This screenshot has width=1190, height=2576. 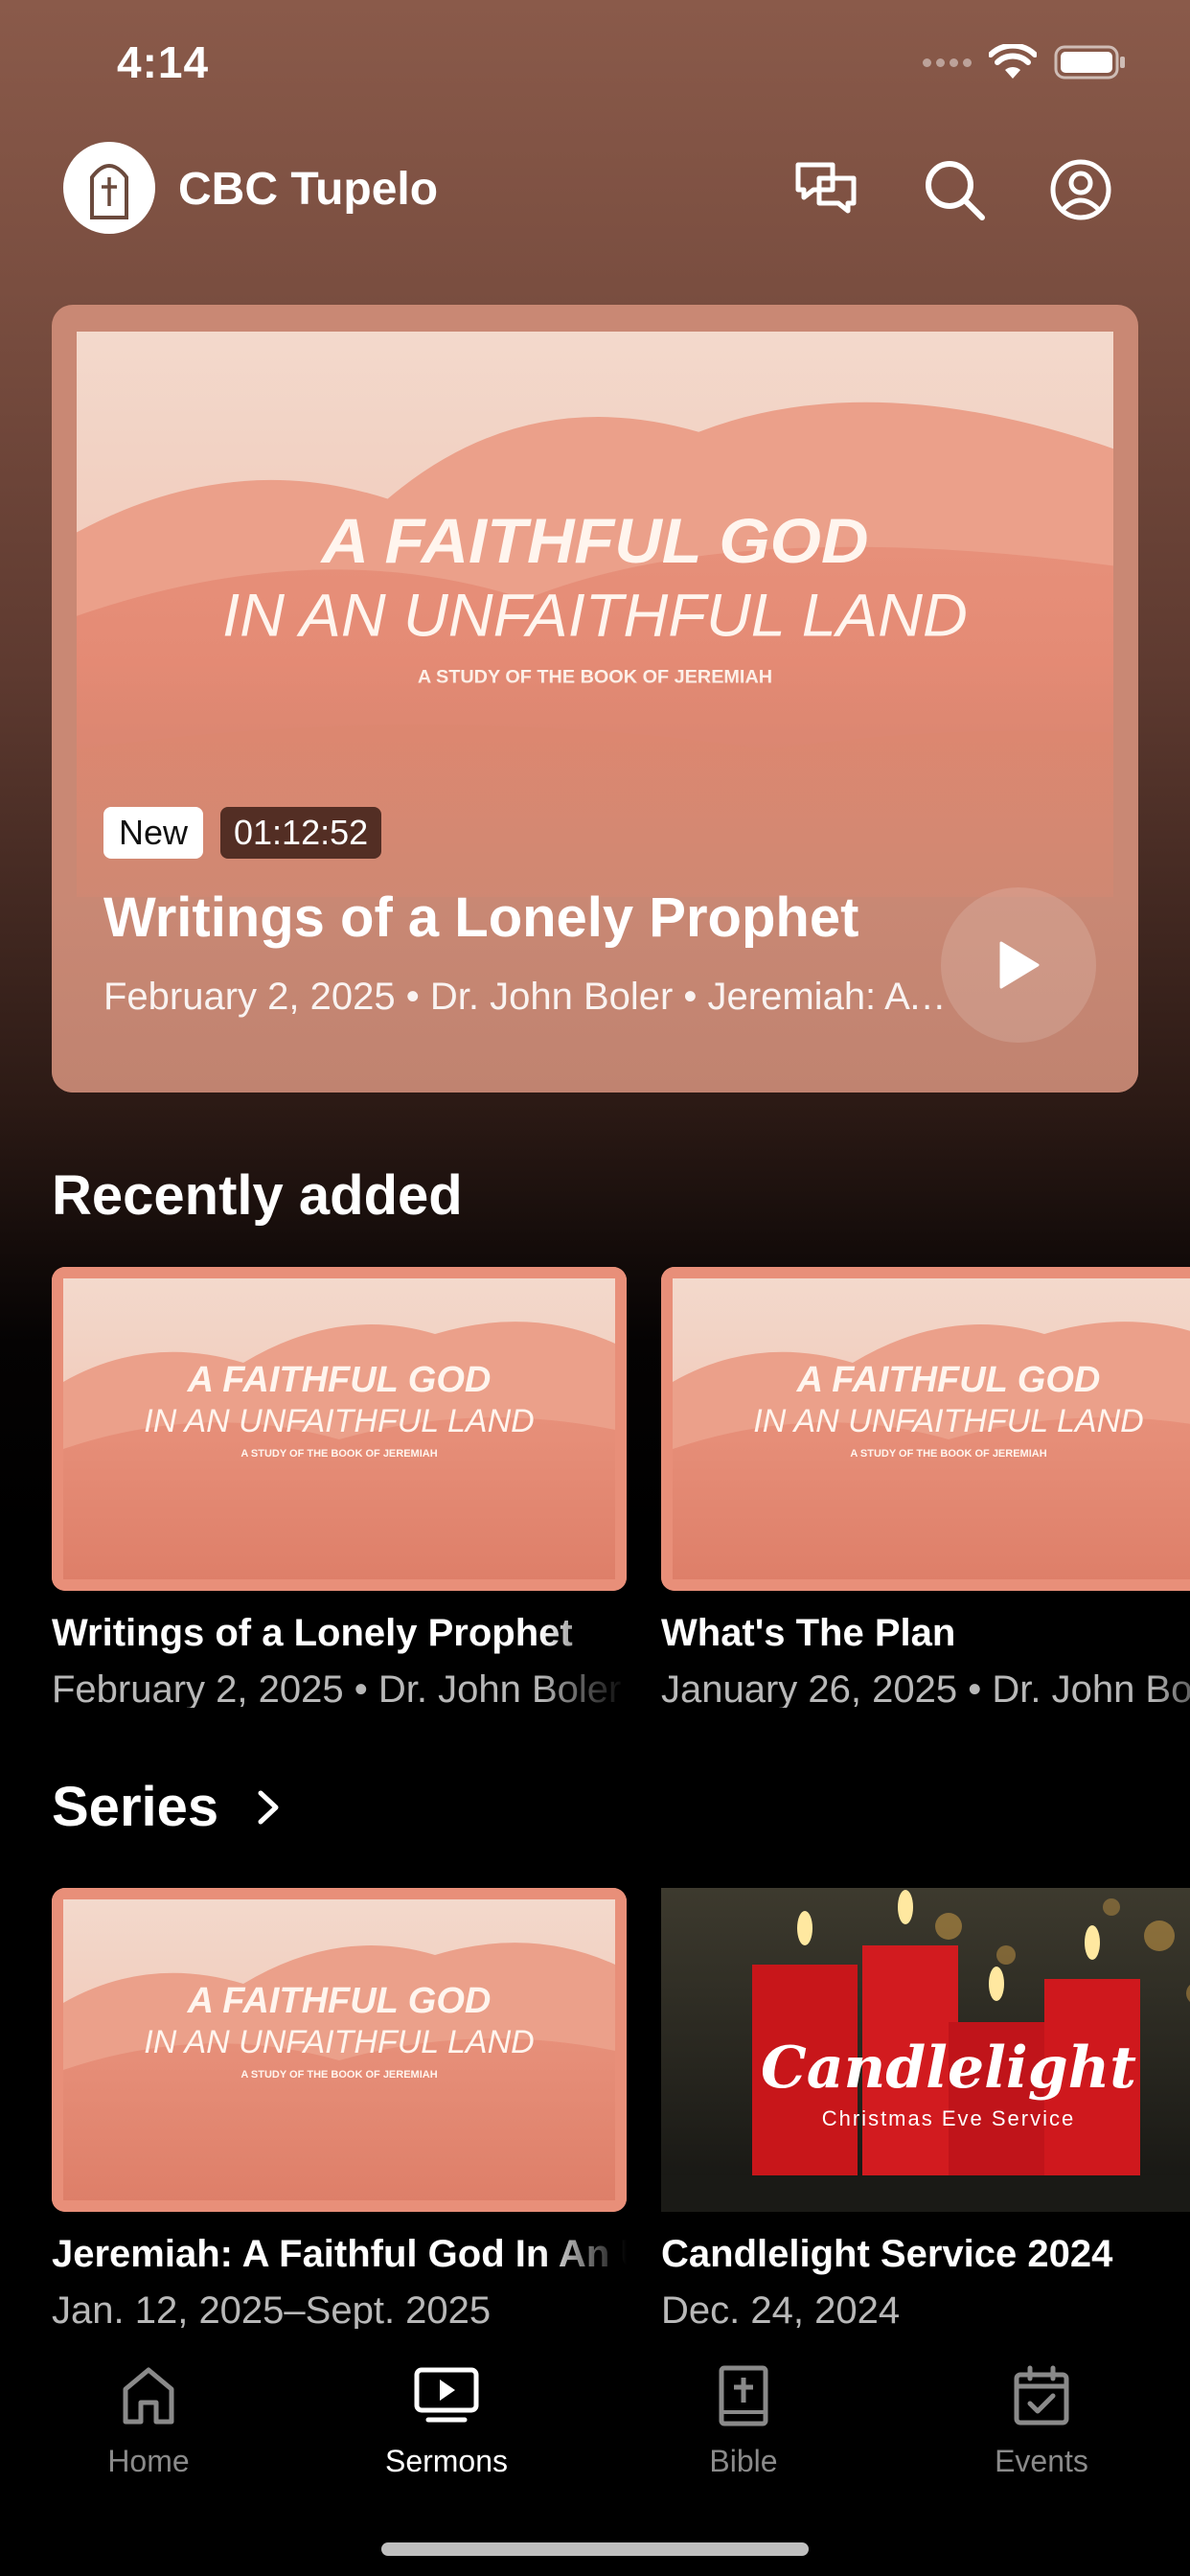 What do you see at coordinates (744, 2461) in the screenshot?
I see `tab-label: Bible` at bounding box center [744, 2461].